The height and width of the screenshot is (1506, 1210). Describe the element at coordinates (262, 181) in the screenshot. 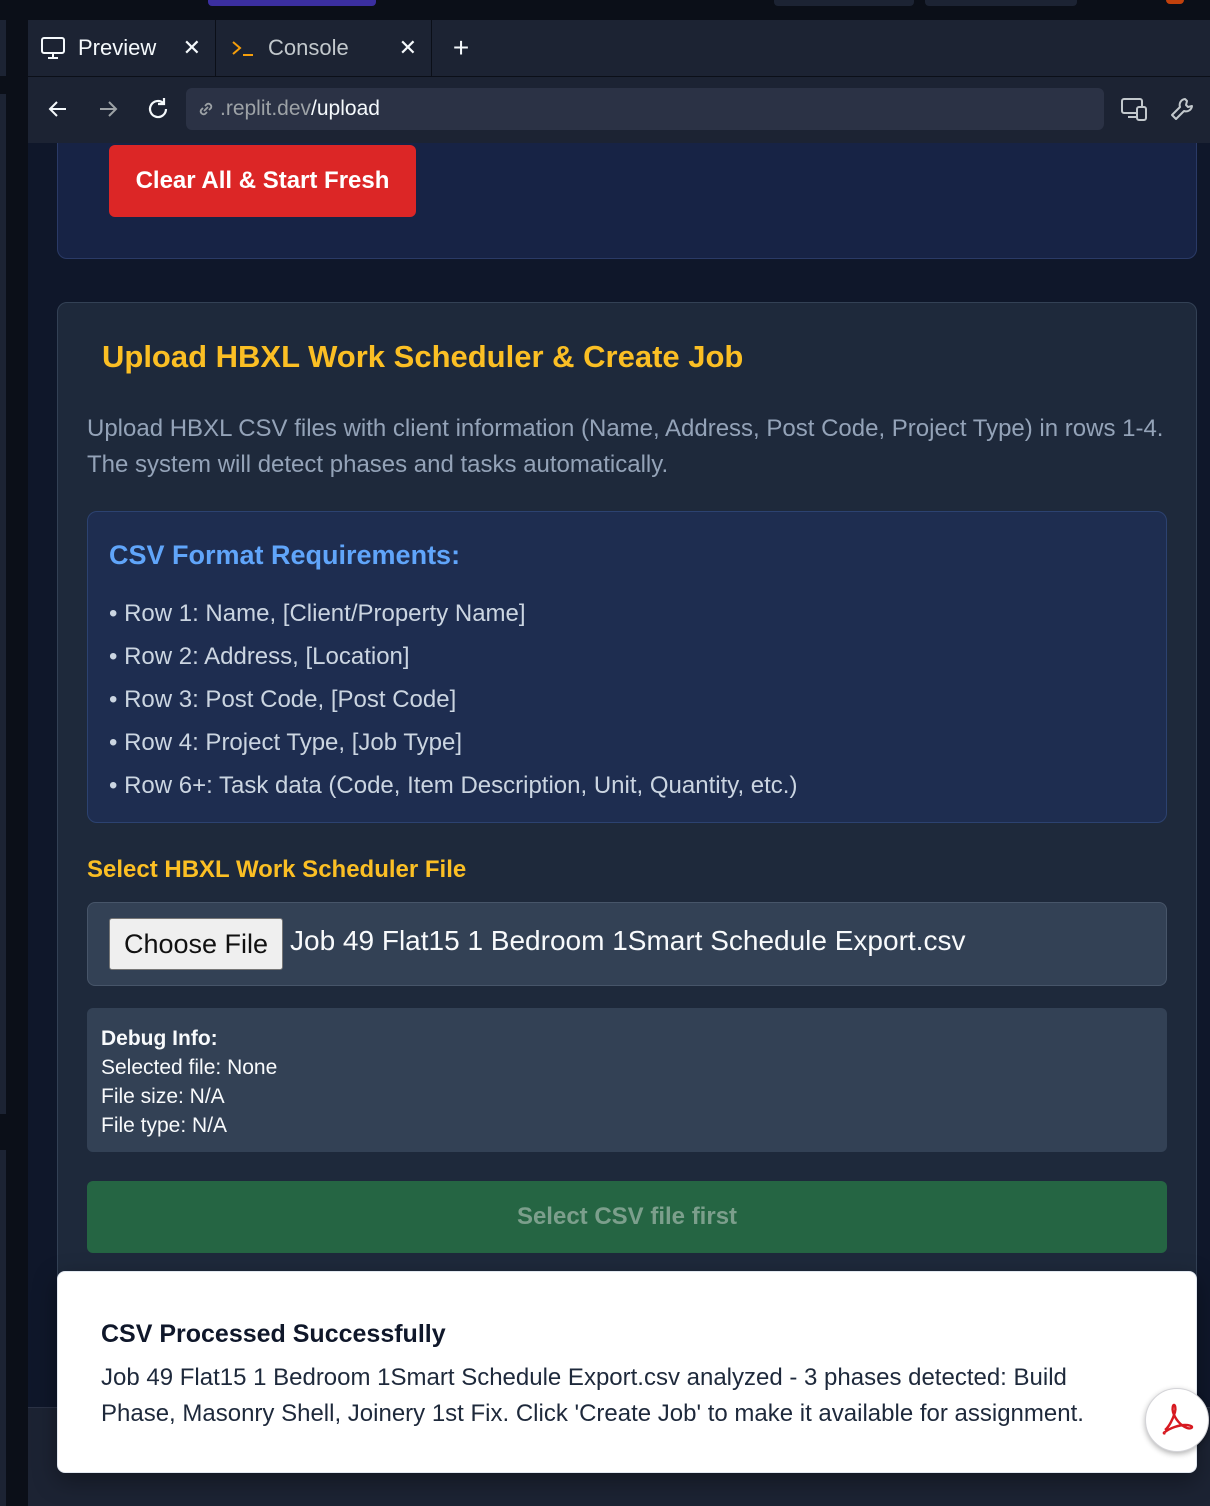

I see `clear-all-button: Clear All & Start Fresh` at that location.